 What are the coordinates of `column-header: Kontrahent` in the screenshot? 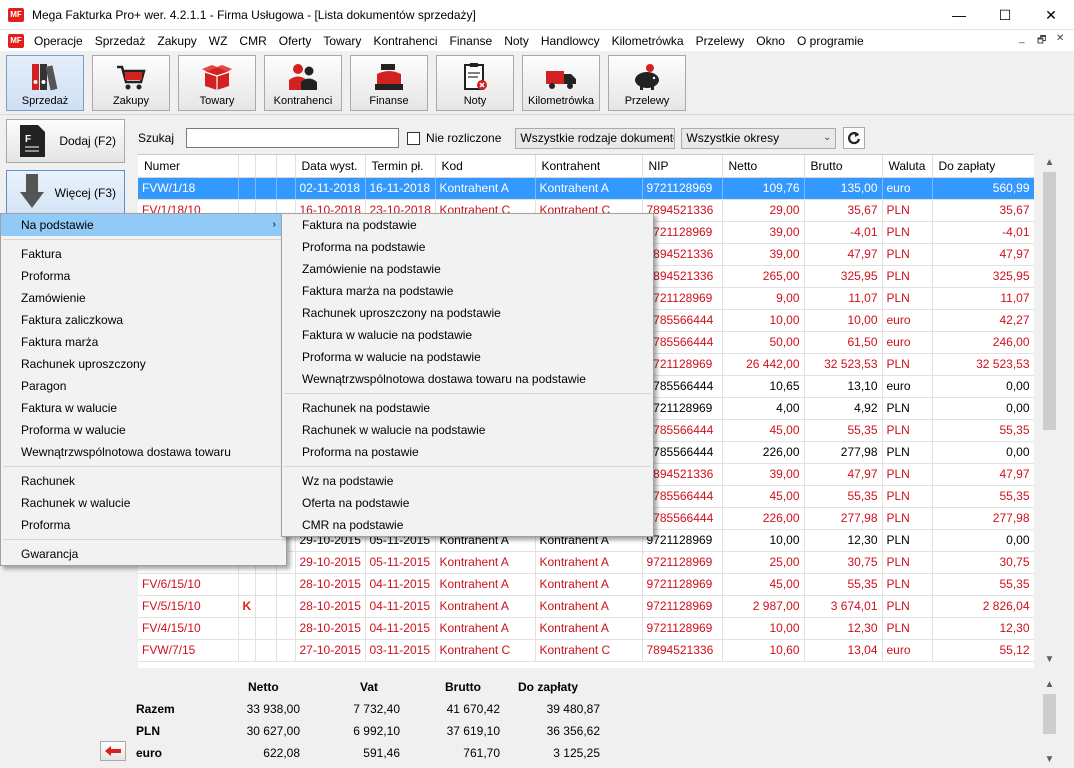 It's located at (589, 166).